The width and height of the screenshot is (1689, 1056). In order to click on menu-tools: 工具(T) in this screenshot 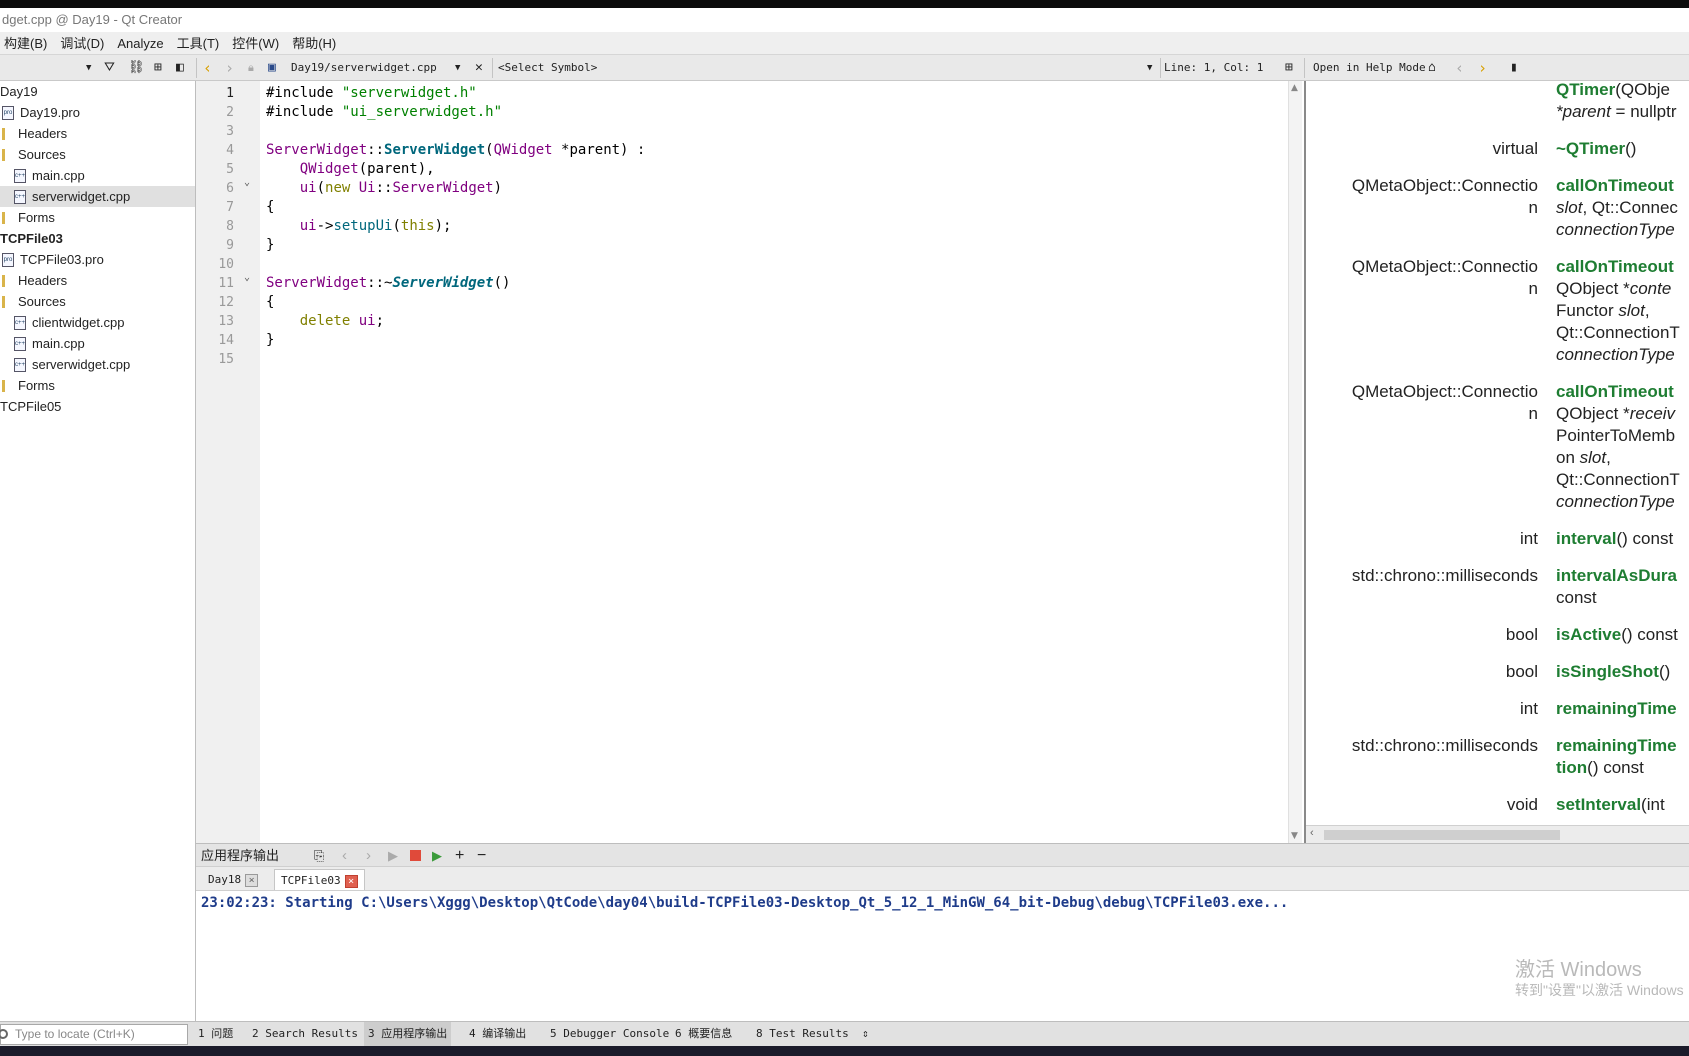, I will do `click(201, 43)`.